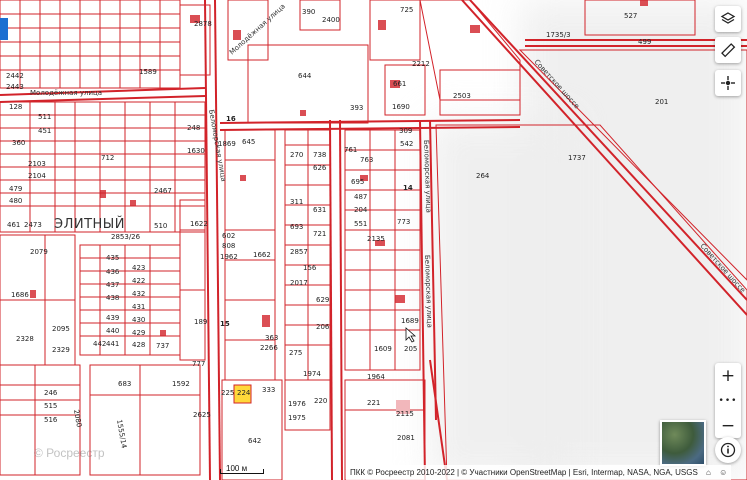 The width and height of the screenshot is (747, 480). I want to click on parcel-number: 1555/14, so click(121, 434).